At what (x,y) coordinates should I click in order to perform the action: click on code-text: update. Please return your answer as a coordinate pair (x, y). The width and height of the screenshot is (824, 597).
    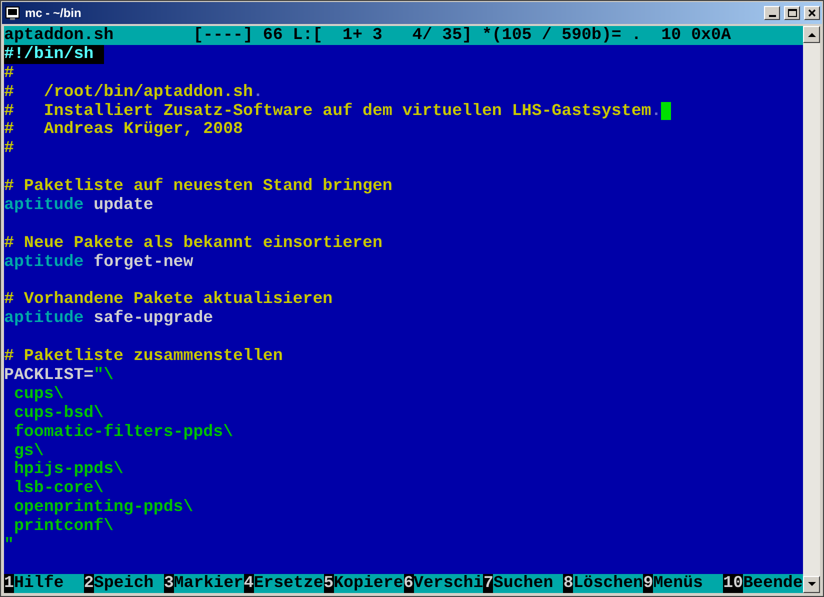
    Looking at the image, I should click on (123, 205).